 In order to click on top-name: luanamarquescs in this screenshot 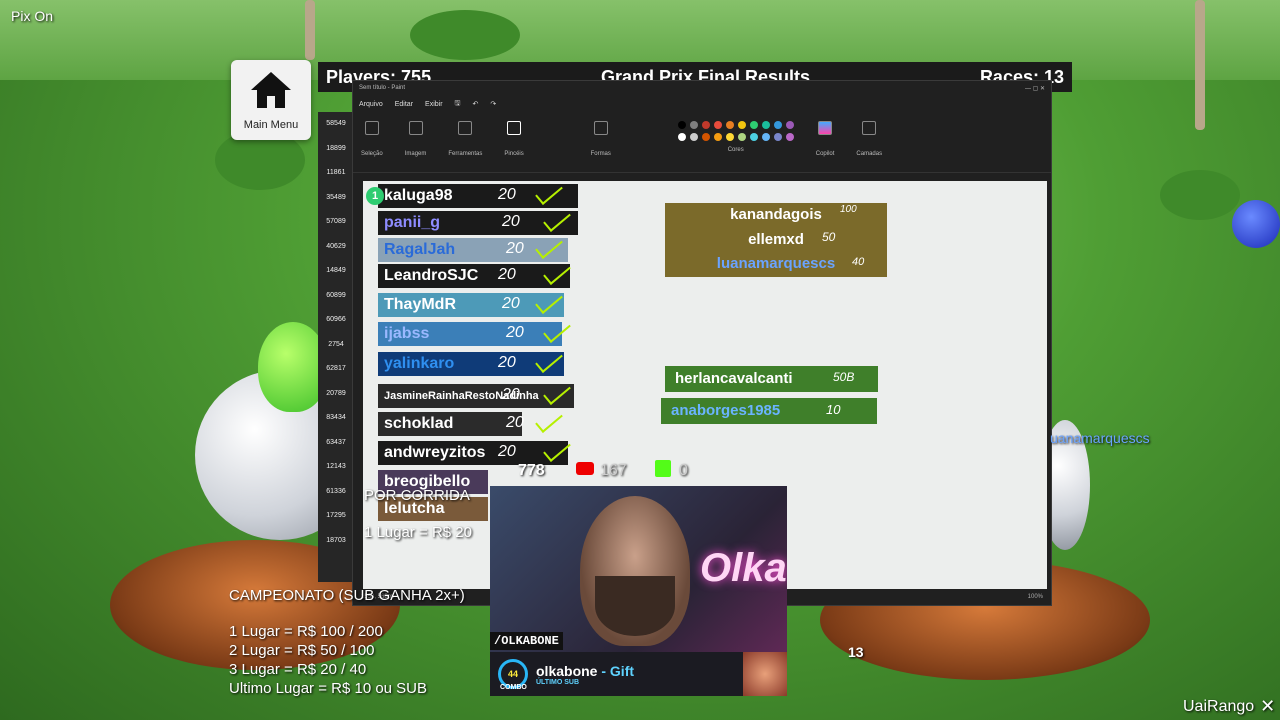, I will do `click(776, 264)`.